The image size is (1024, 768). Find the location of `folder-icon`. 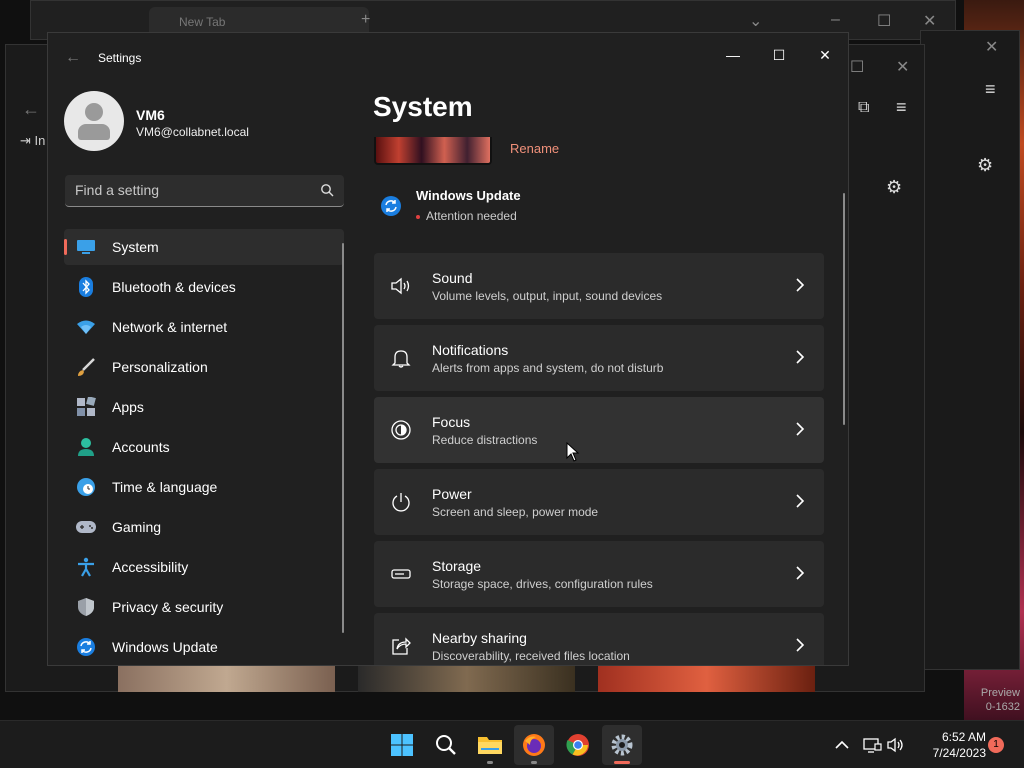

folder-icon is located at coordinates (490, 745).